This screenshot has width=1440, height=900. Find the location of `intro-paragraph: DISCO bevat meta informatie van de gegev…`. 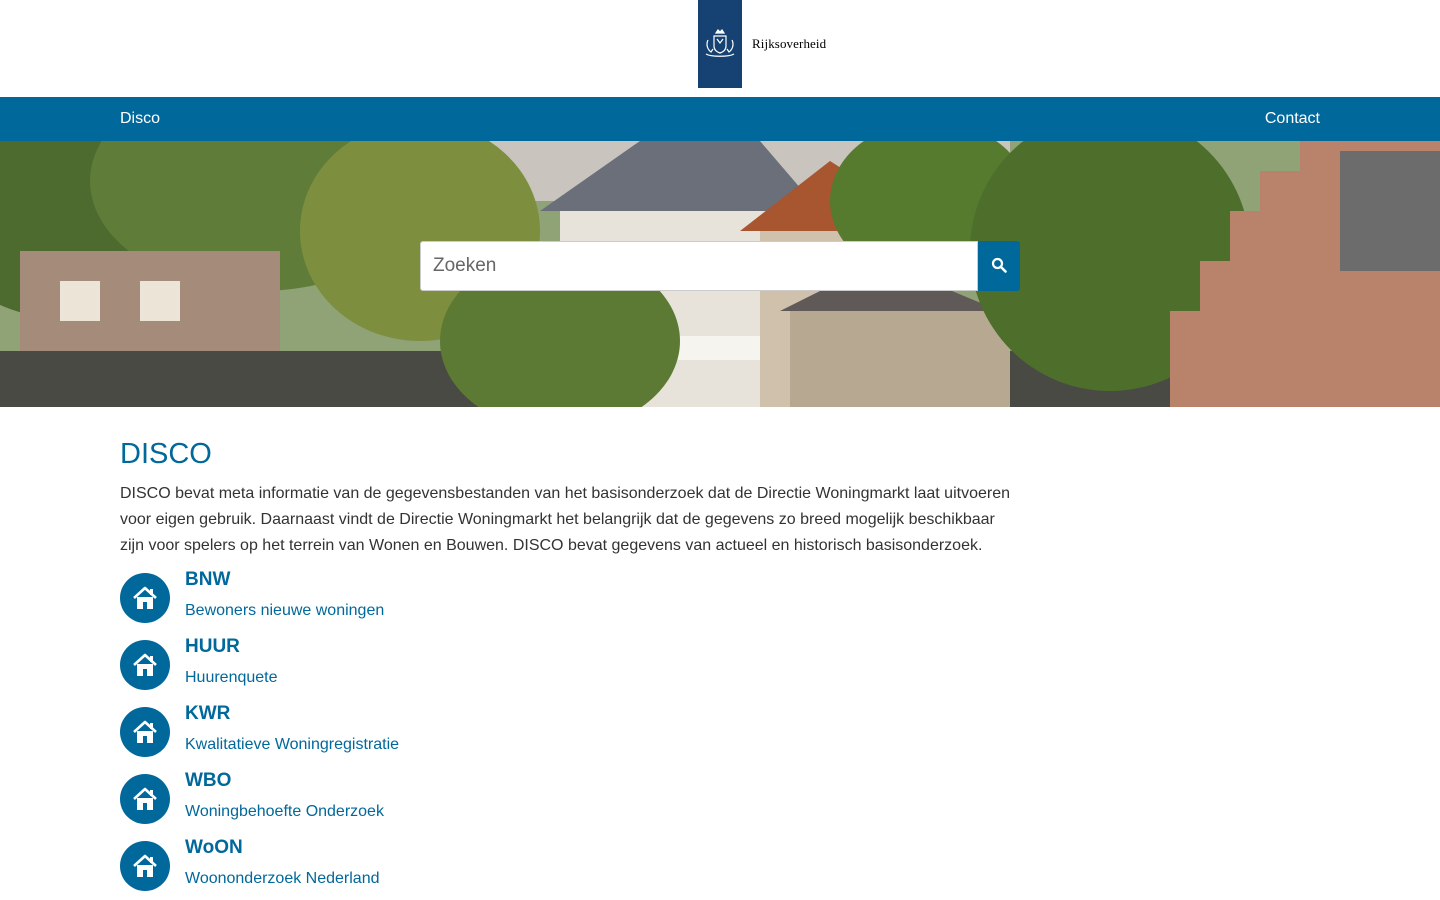

intro-paragraph: DISCO bevat meta informatie van de gegev… is located at coordinates (565, 519).